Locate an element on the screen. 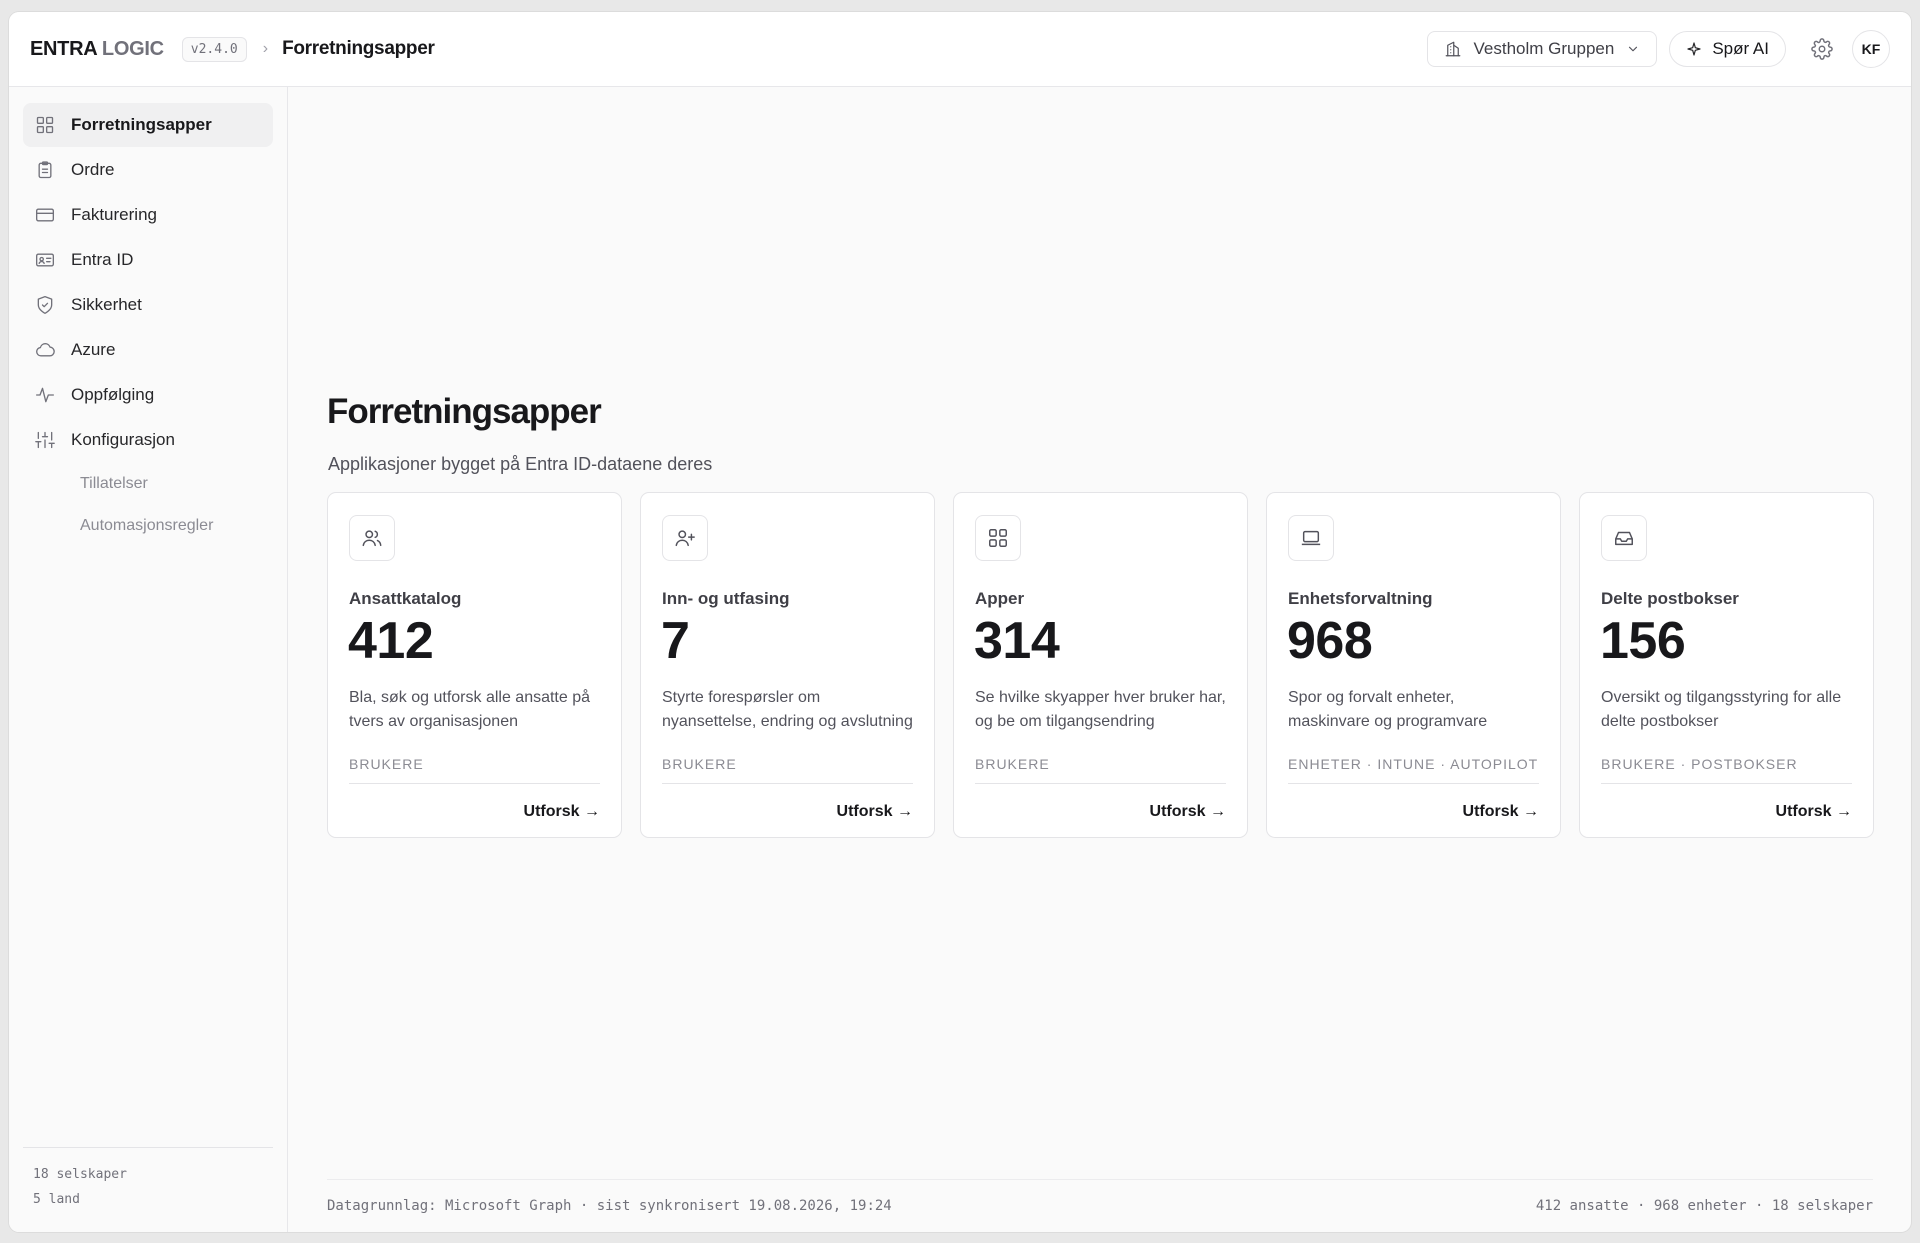 The image size is (1920, 1243). card-count: 412 is located at coordinates (391, 641).